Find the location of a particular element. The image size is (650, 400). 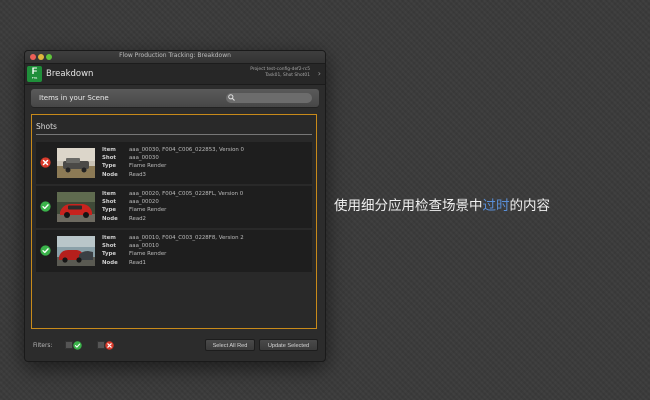

shot-value: aaa_00020 is located at coordinates (144, 202).